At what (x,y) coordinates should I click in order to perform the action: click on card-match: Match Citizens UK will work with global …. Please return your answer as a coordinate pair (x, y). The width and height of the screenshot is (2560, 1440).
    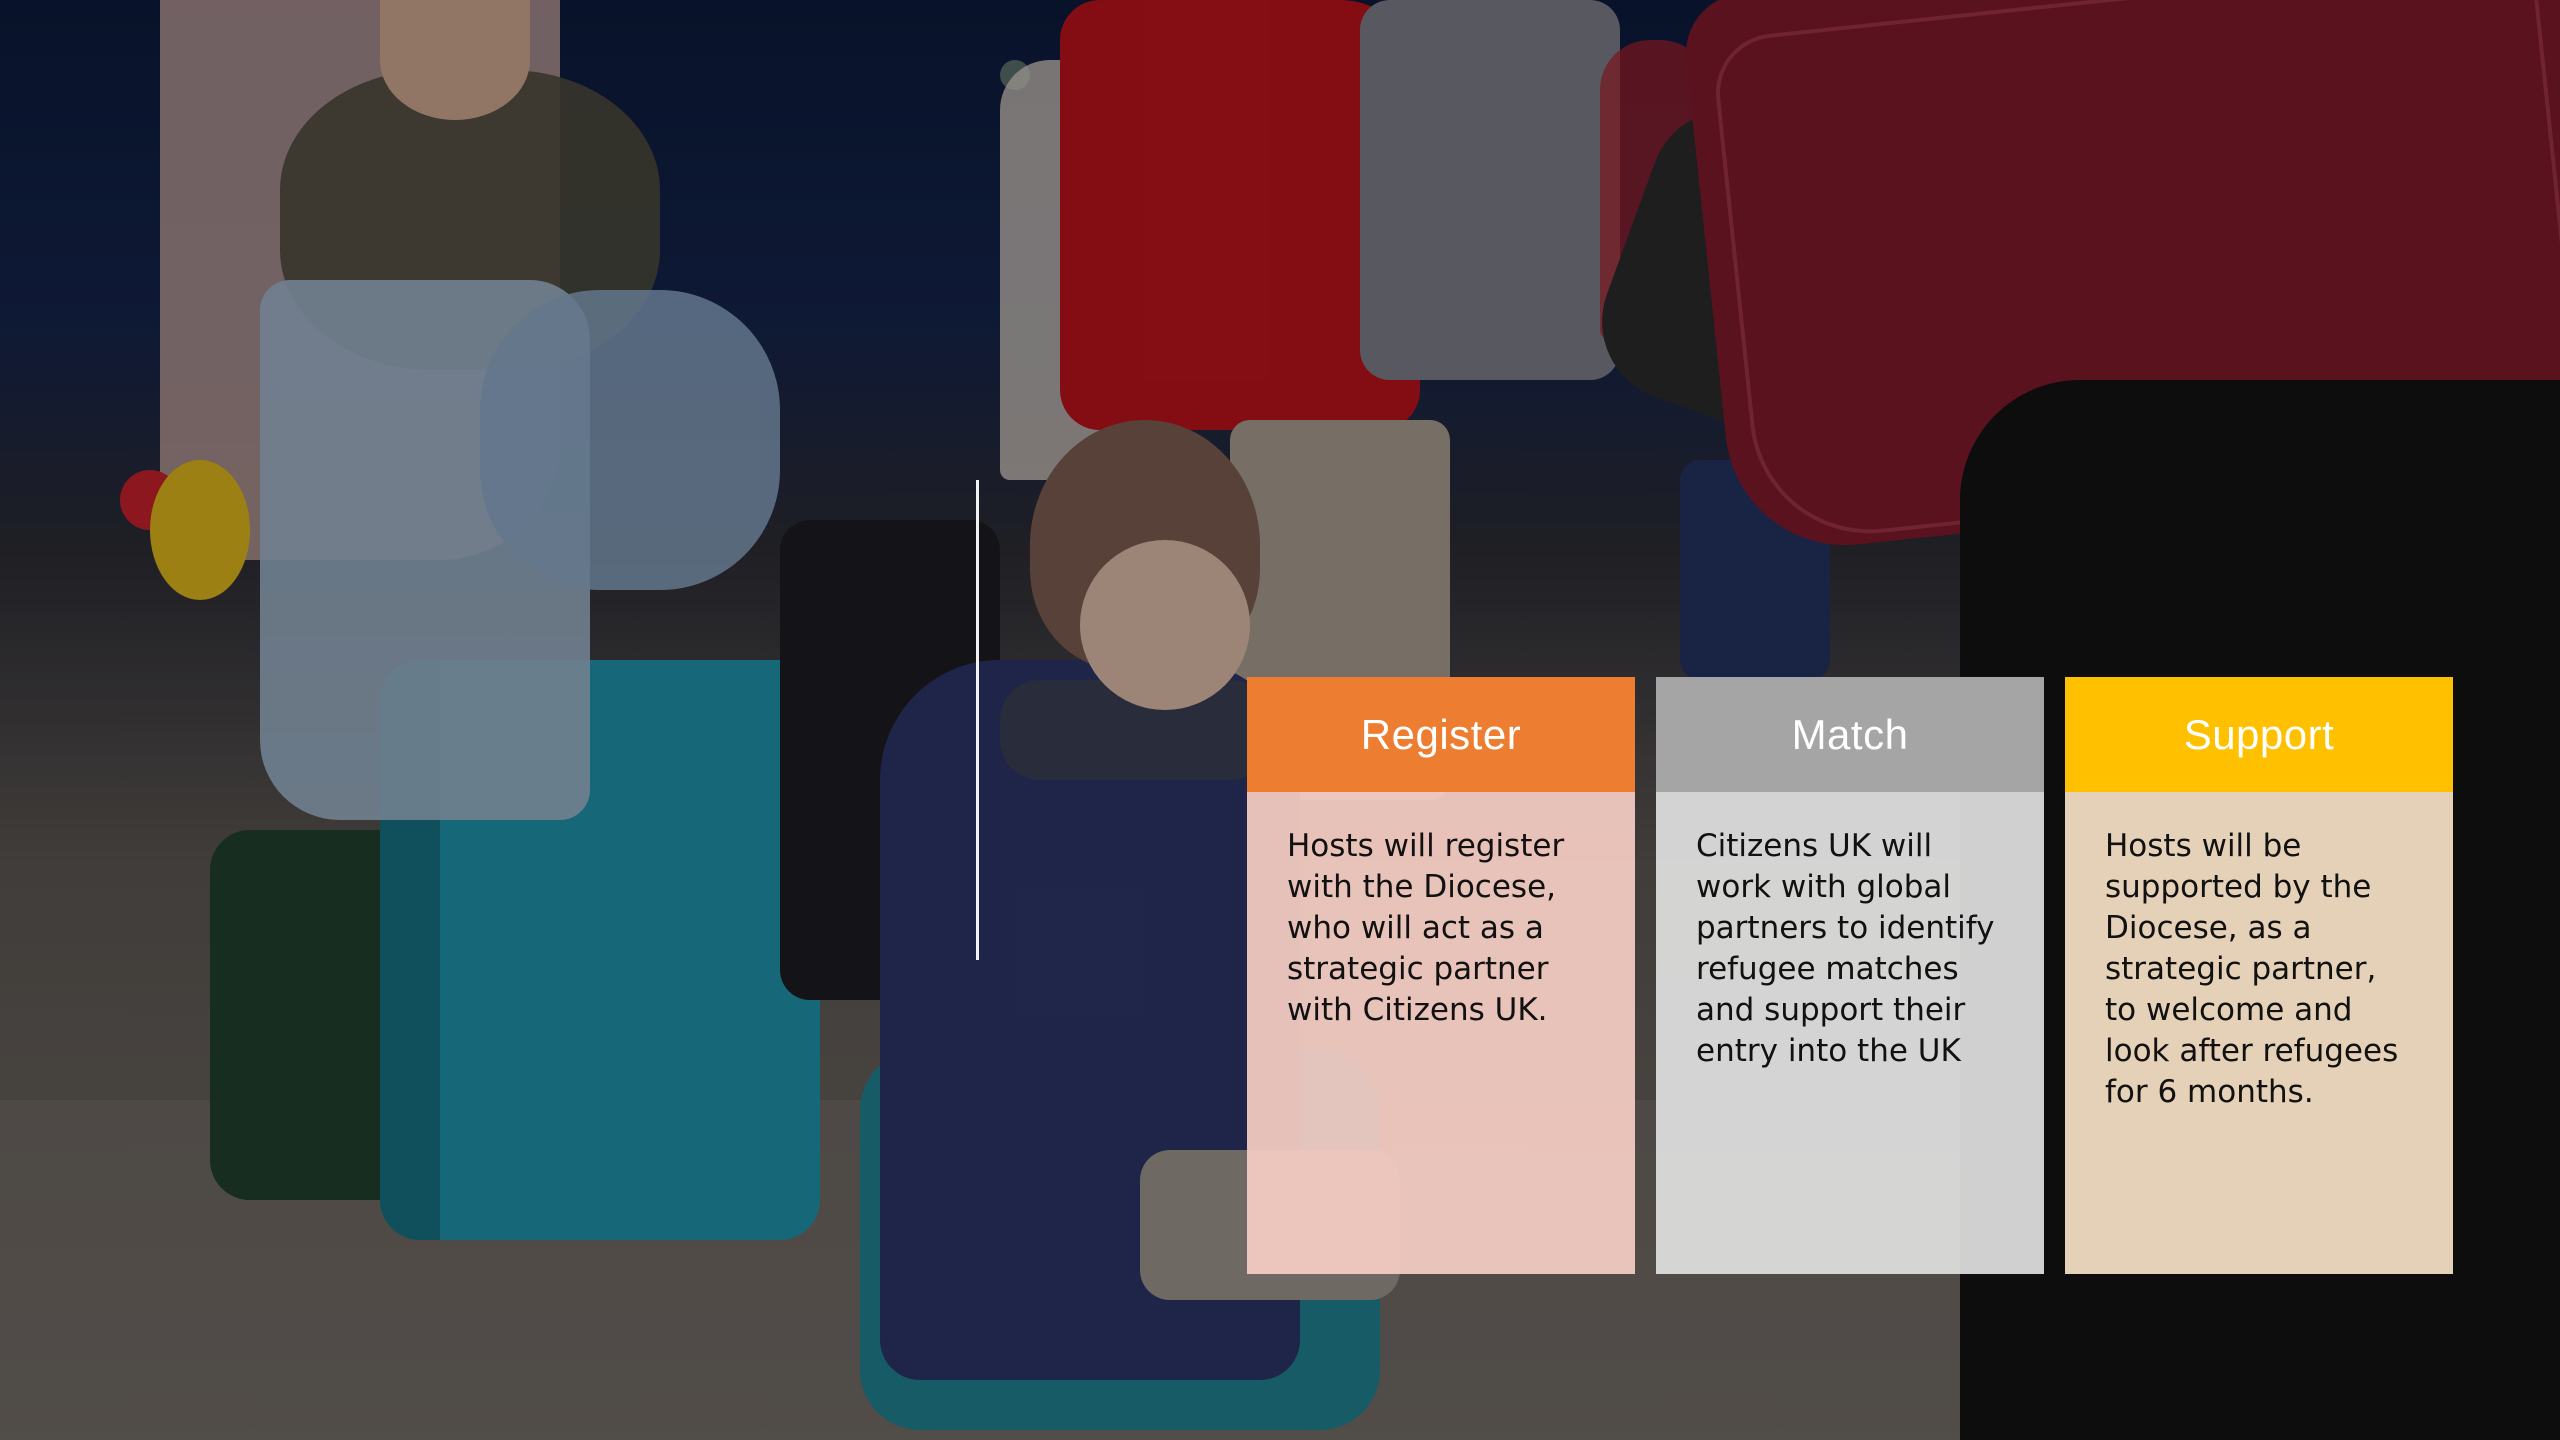
    Looking at the image, I should click on (1850, 975).